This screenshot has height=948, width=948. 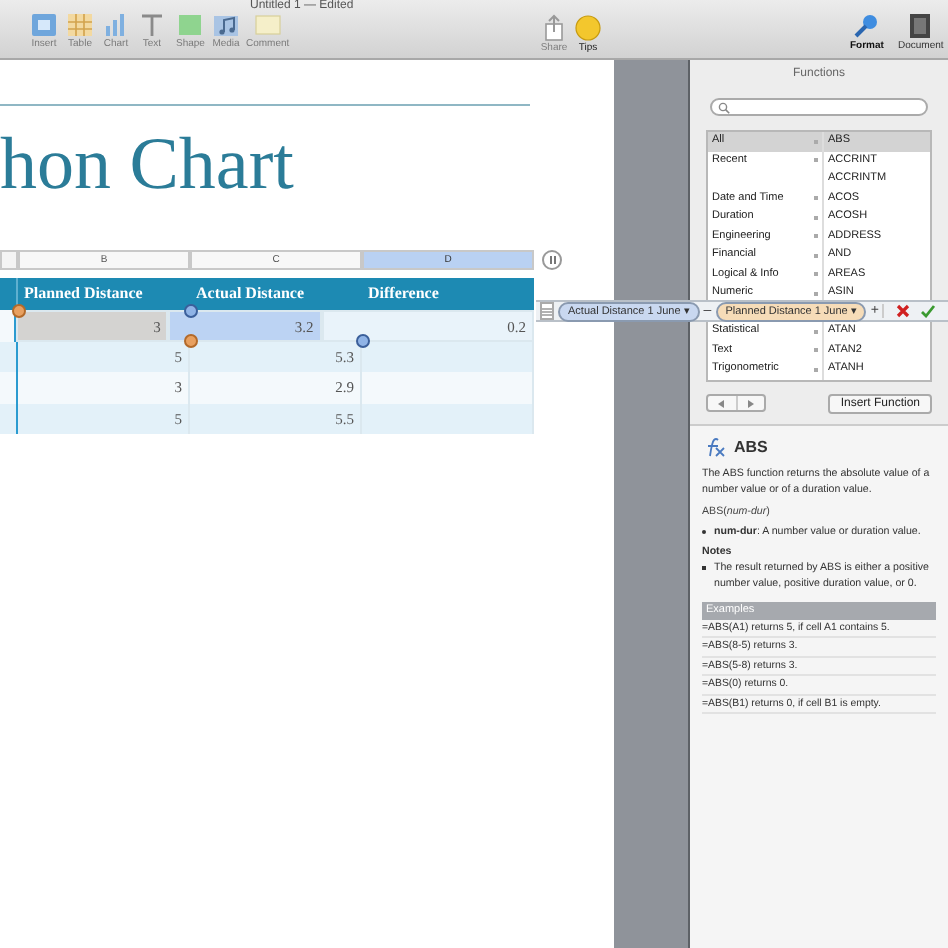 I want to click on header-cell-text: Difference, so click(x=403, y=294).